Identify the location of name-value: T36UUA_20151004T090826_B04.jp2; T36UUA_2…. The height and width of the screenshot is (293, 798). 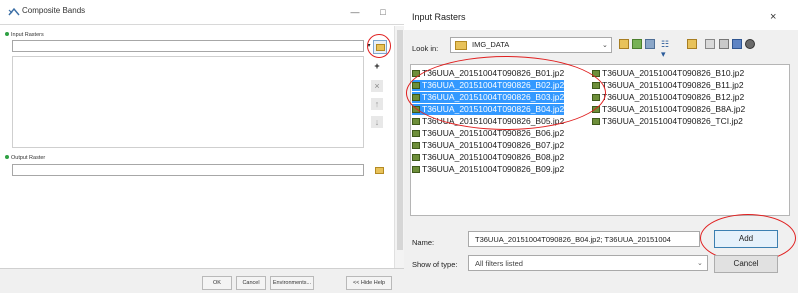
(573, 239).